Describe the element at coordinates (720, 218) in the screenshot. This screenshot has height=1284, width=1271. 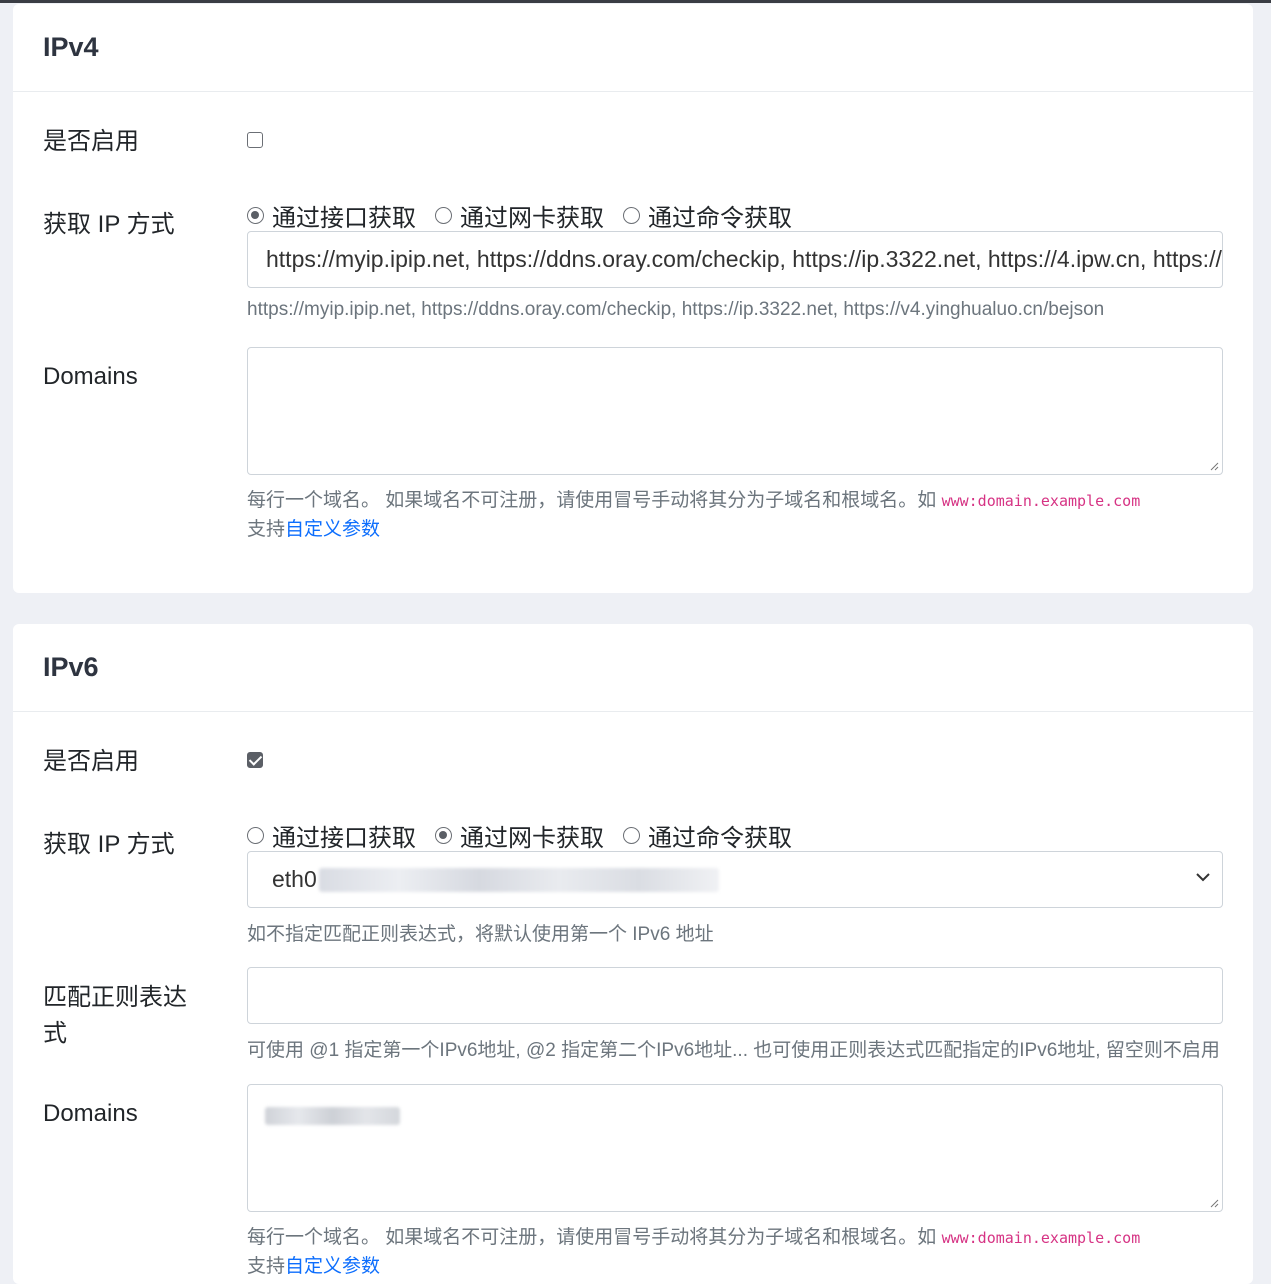
I see `ipv4-method-cmd-label: 通过命令获取` at that location.